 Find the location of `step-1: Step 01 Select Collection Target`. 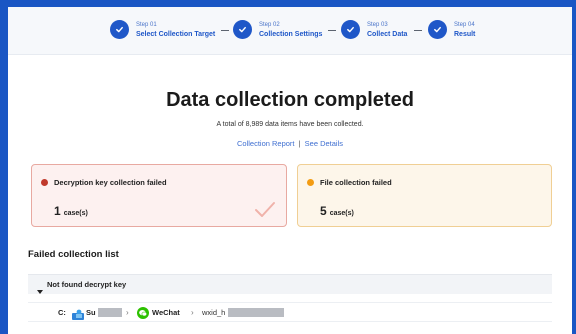

step-1: Step 01 Select Collection Target is located at coordinates (162, 29).